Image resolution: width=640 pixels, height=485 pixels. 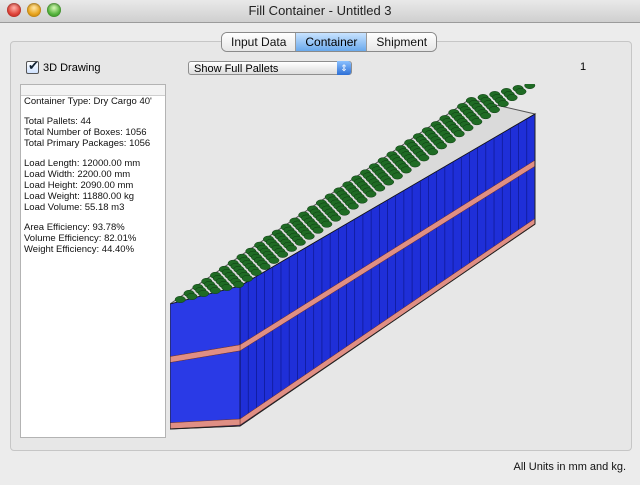 I want to click on tab-bar: Input Data Container Shipment, so click(x=329, y=42).